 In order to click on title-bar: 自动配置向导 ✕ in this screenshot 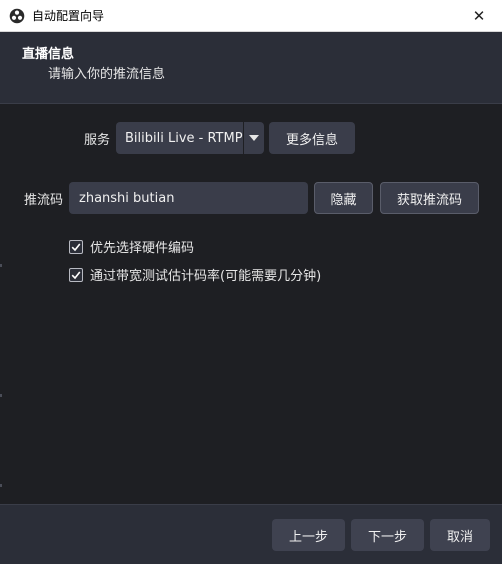, I will do `click(251, 16)`.